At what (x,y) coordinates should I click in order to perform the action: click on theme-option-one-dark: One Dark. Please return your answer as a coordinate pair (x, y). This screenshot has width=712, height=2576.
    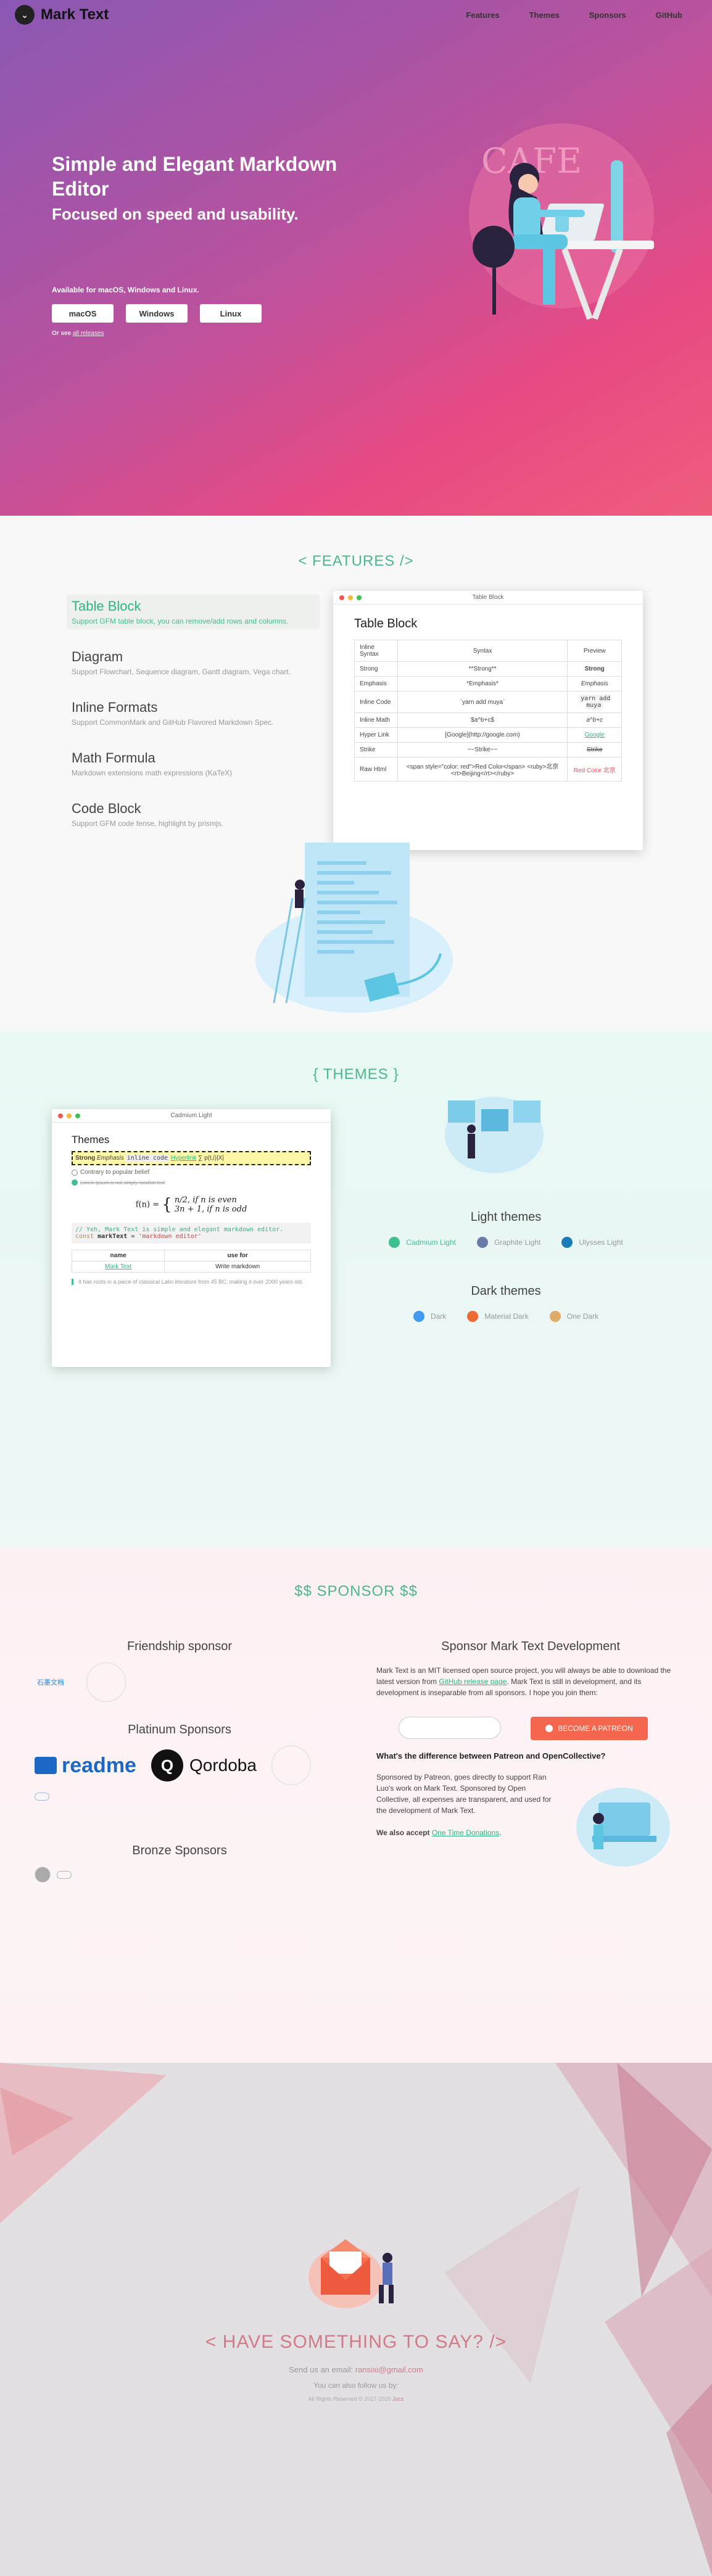
    Looking at the image, I should click on (574, 1316).